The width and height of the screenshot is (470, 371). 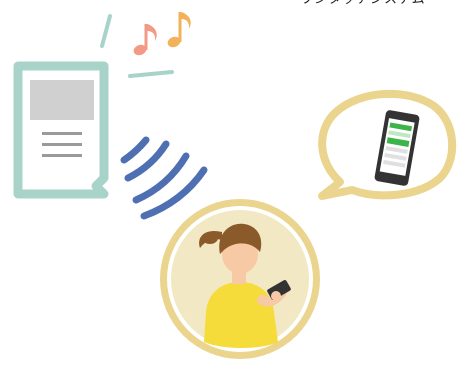 I want to click on nfc-reader-device-icon, so click(x=61, y=130).